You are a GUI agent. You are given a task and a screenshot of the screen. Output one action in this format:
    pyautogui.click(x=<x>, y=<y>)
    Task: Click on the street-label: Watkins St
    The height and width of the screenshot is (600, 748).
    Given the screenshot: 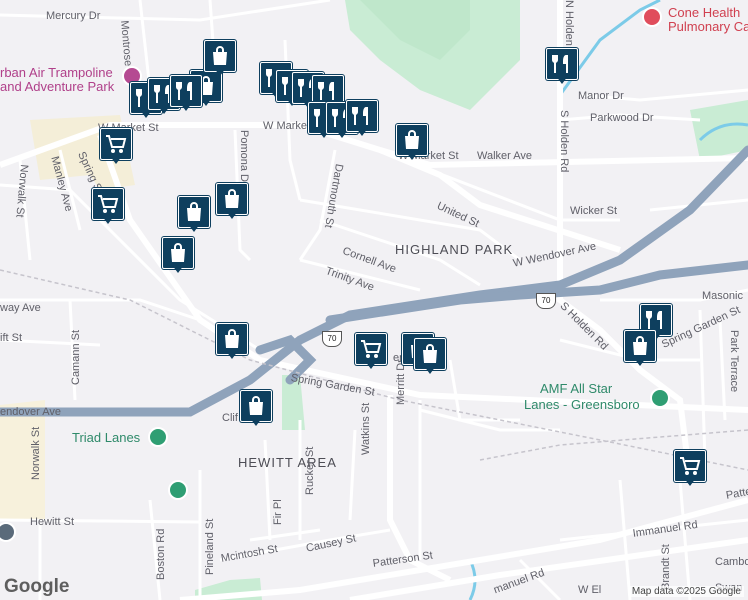 What is the action you would take?
    pyautogui.click(x=366, y=428)
    